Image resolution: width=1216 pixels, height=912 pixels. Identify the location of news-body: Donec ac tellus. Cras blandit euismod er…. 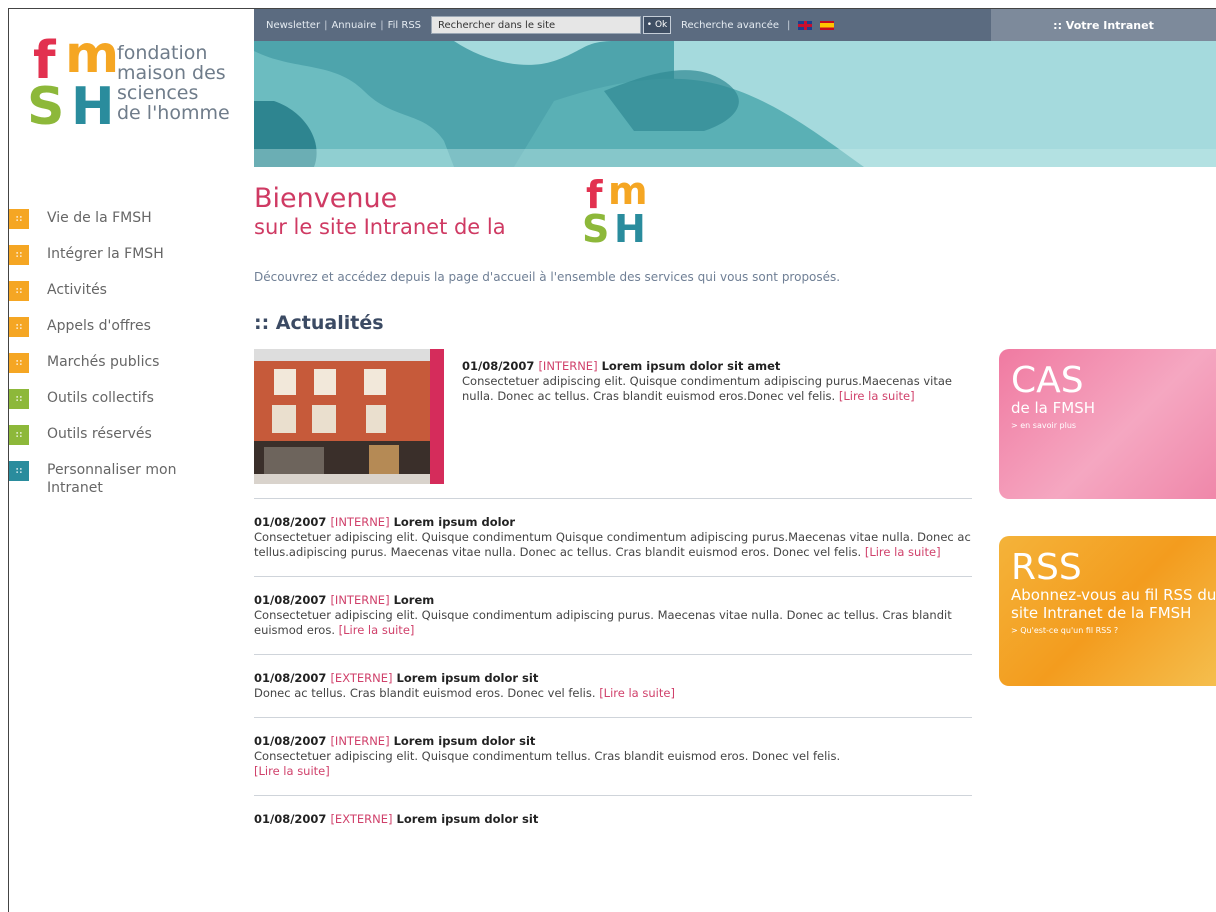
(613, 693).